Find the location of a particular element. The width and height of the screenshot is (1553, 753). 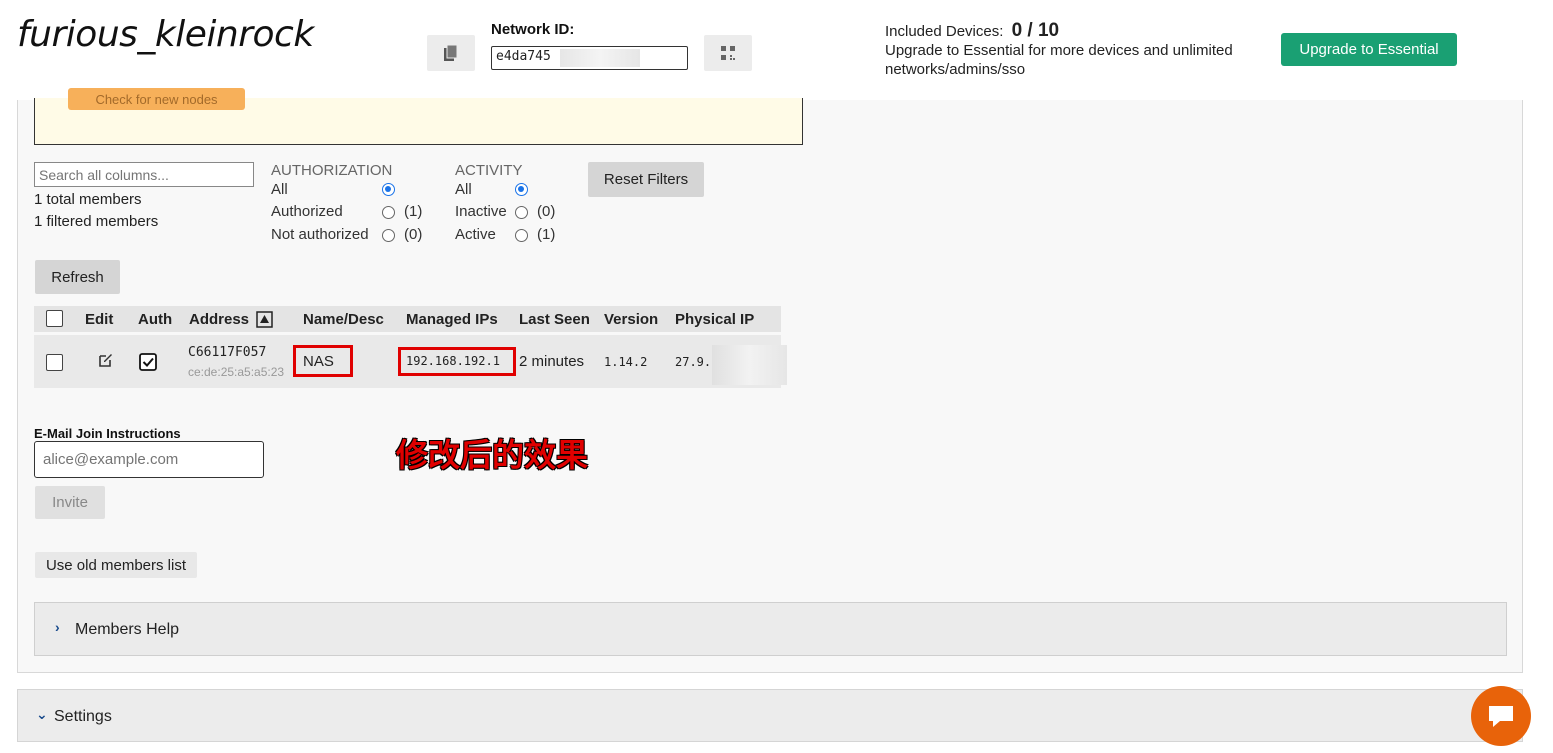

chat-icon is located at coordinates (1501, 716).